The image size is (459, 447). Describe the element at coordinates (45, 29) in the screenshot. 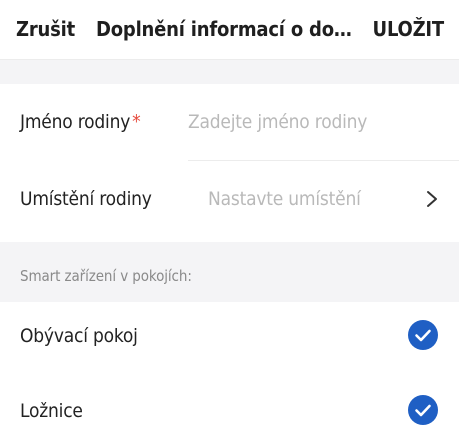

I see `cancel-button: Zrušit` at that location.